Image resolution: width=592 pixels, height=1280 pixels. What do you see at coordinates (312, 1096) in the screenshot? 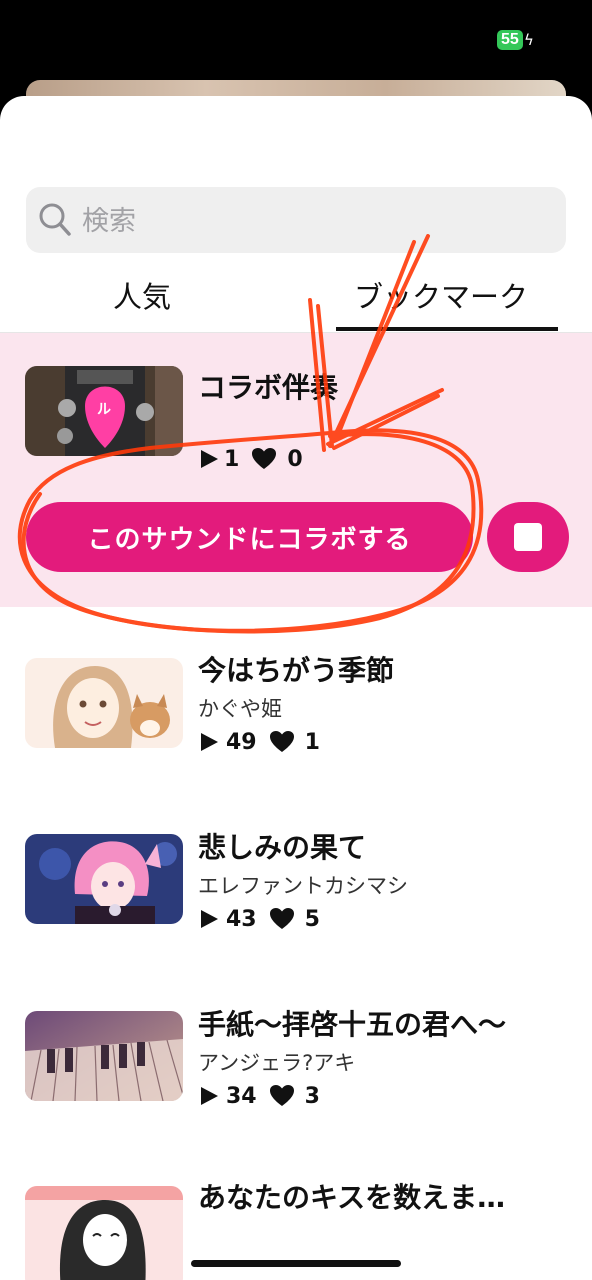
I see `like-count: 3` at bounding box center [312, 1096].